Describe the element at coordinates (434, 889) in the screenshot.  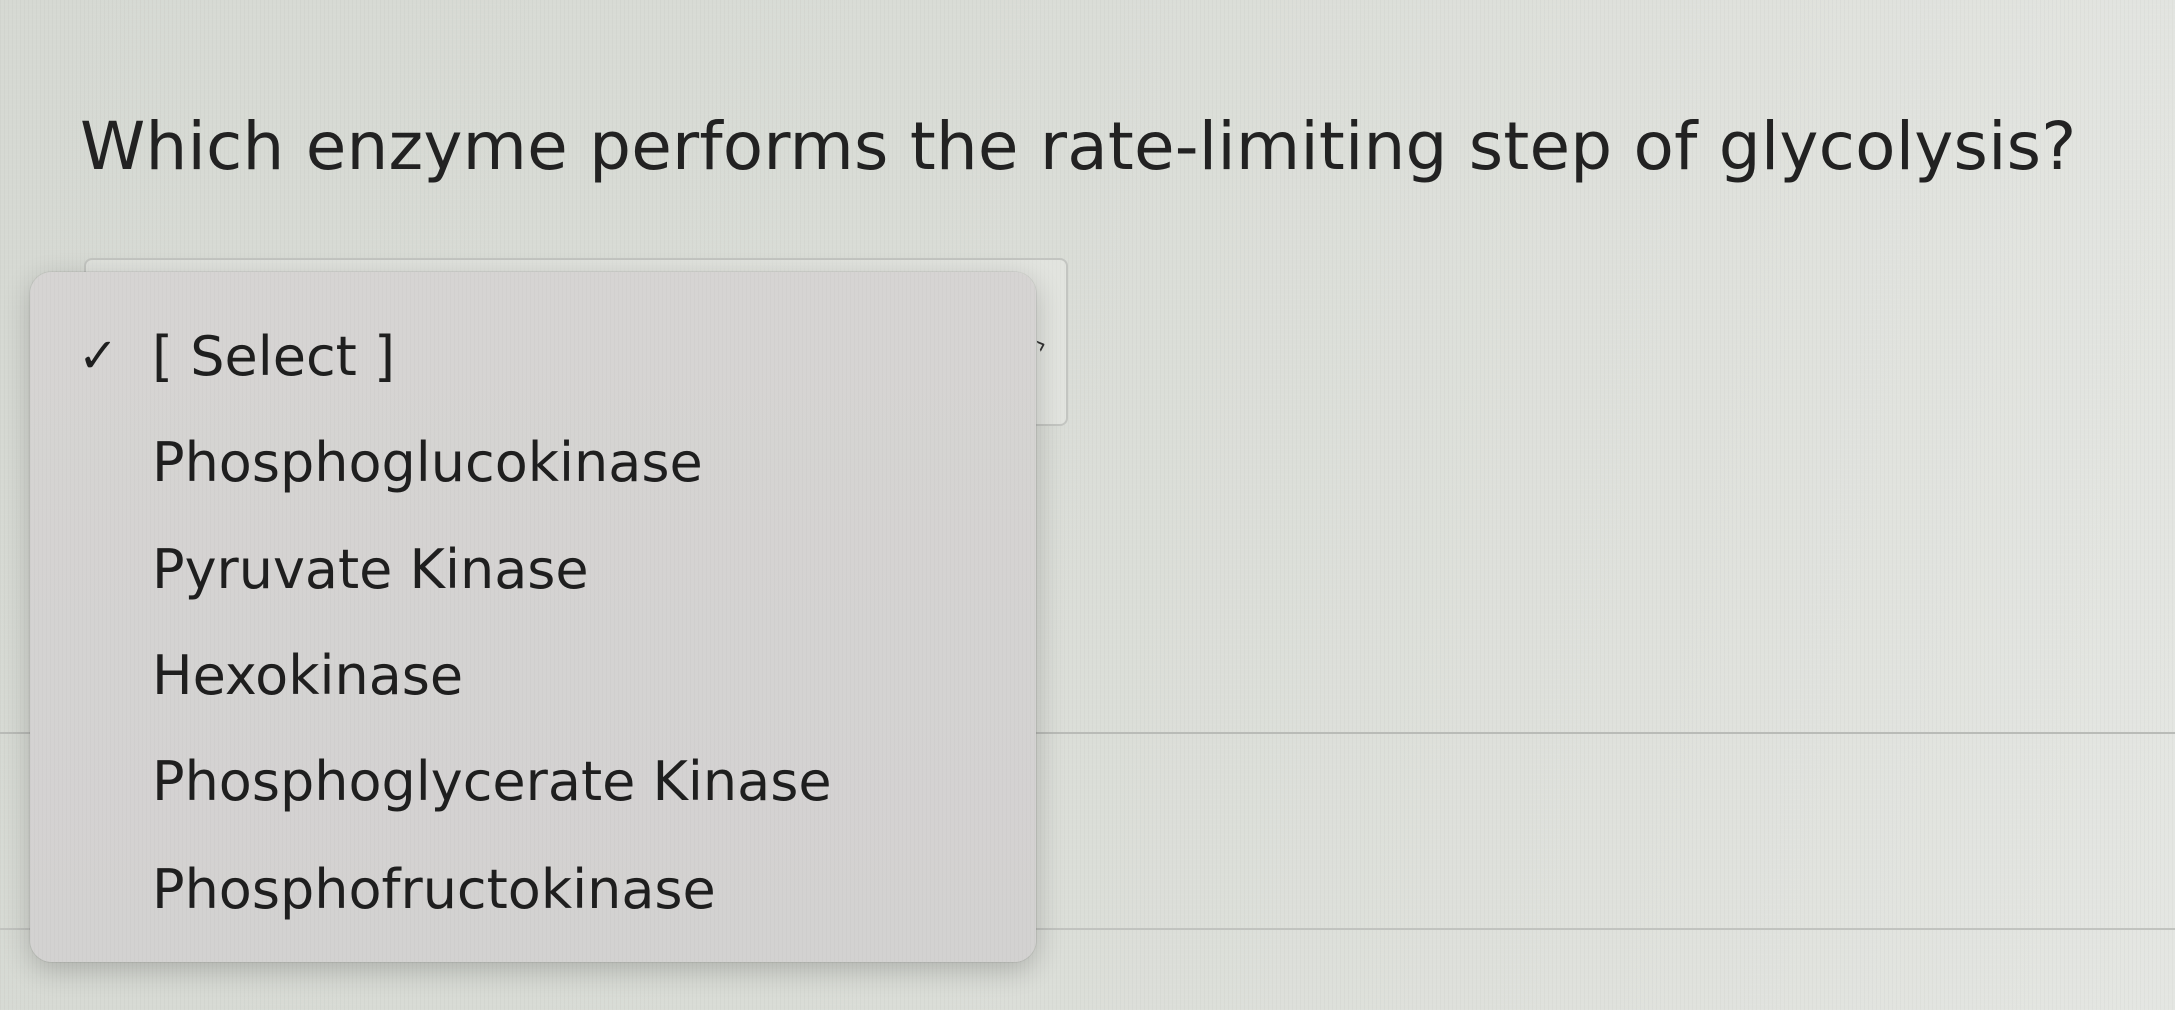
I see `option-label: Phosphofructokinase` at that location.